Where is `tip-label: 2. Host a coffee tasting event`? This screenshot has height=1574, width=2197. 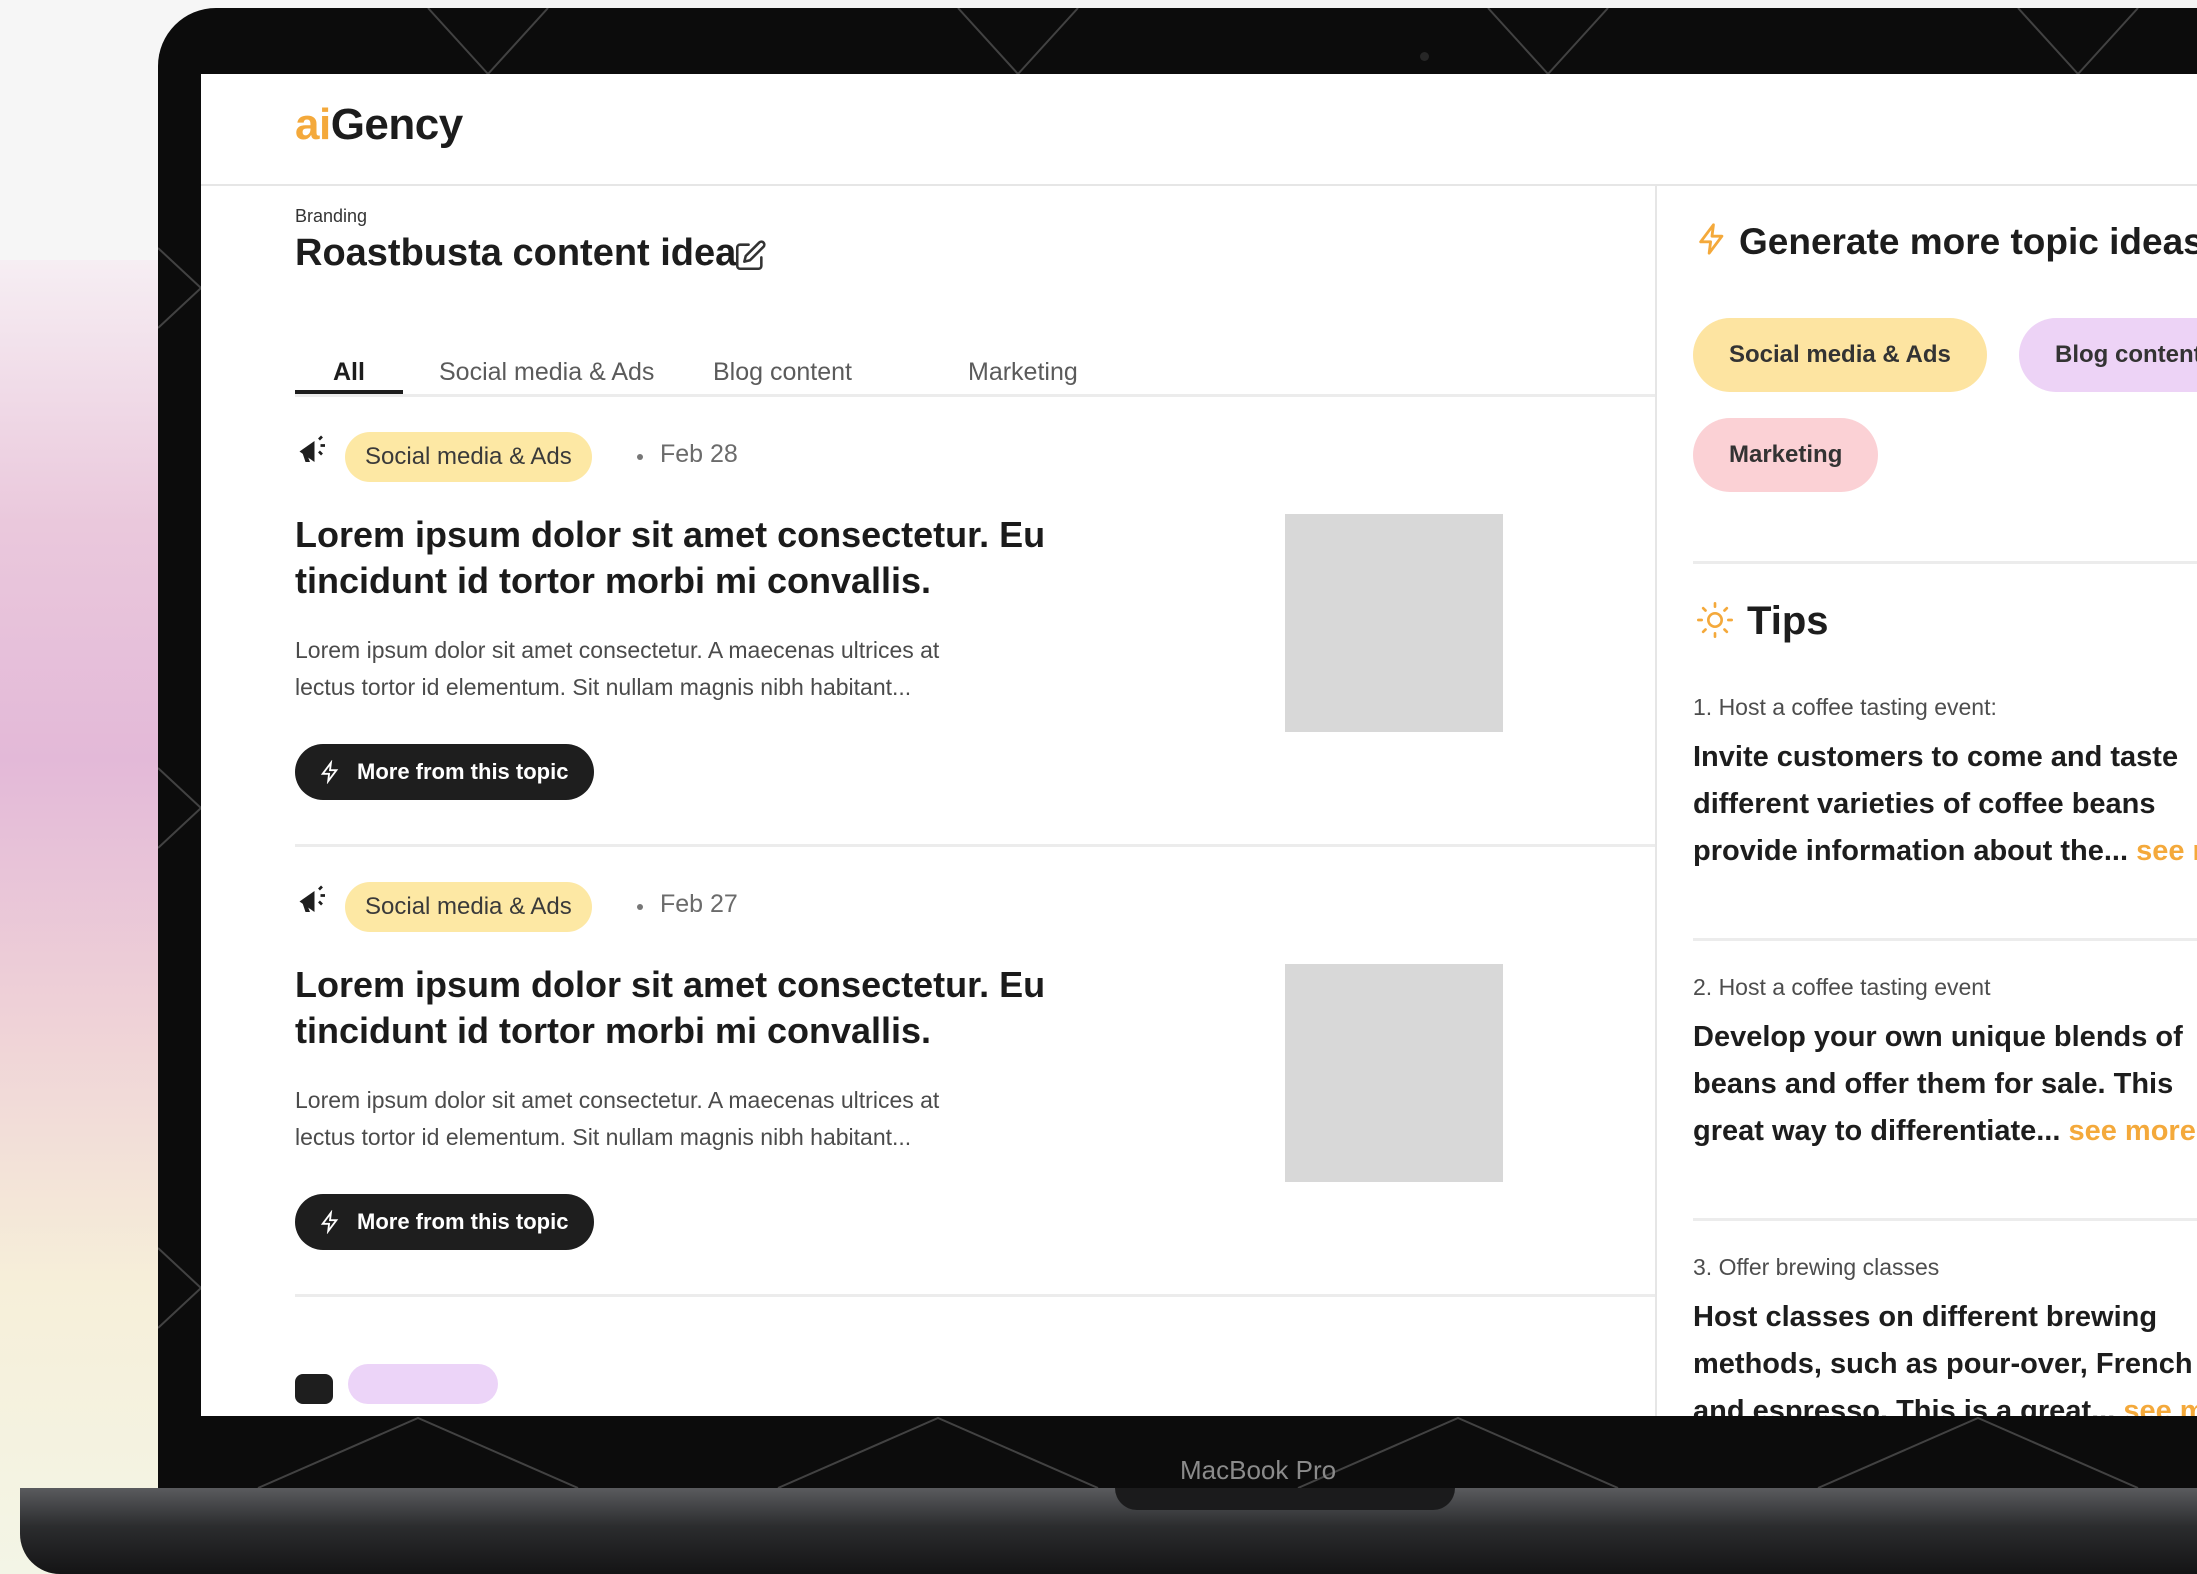 tip-label: 2. Host a coffee tasting event is located at coordinates (1842, 987).